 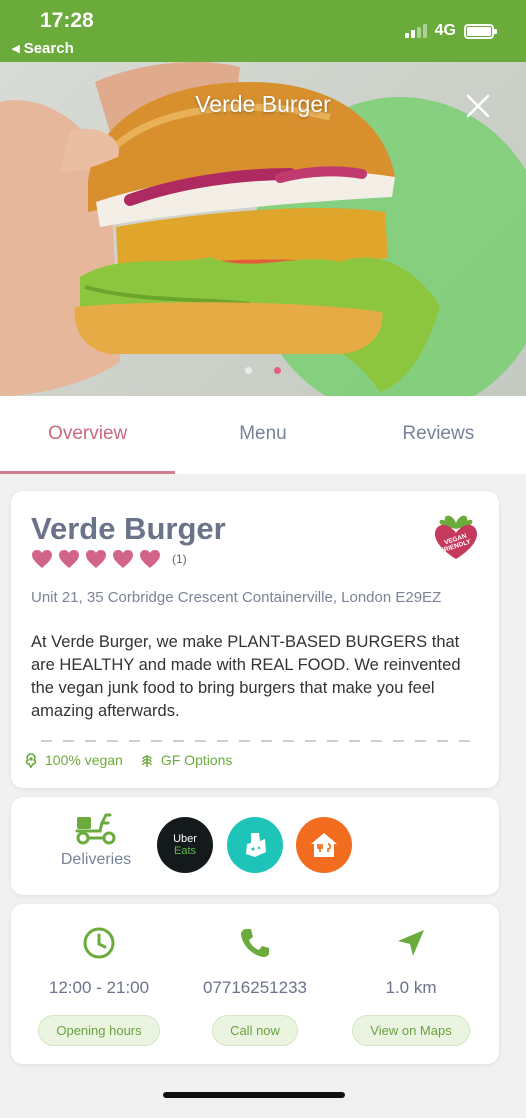 What do you see at coordinates (109, 559) in the screenshot?
I see `rating-hearts: (1)` at bounding box center [109, 559].